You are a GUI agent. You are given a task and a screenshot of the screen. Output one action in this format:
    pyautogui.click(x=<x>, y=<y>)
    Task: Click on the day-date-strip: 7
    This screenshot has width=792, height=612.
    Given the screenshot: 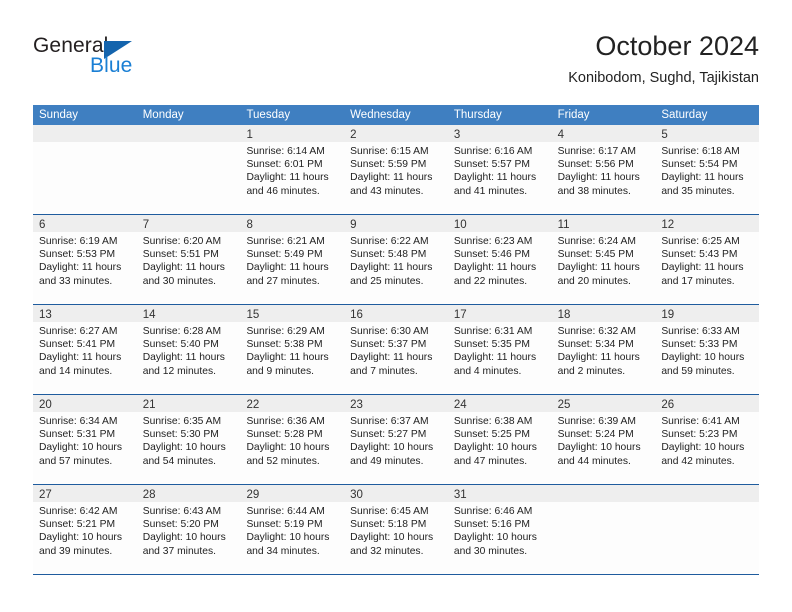 What is the action you would take?
    pyautogui.click(x=188, y=223)
    